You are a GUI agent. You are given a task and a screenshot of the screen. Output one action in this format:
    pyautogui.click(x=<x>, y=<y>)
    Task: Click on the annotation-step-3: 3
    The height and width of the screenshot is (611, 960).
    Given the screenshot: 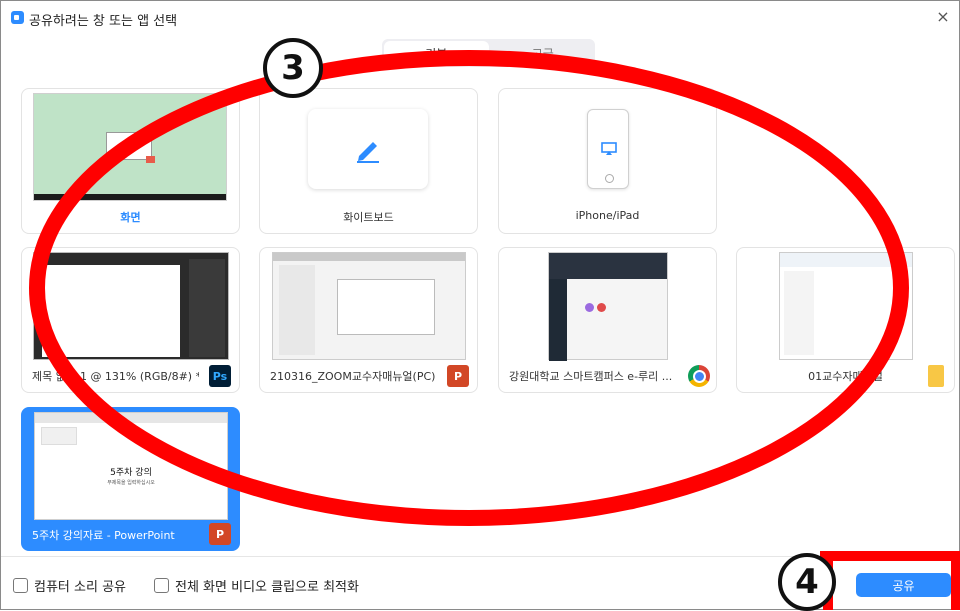 What is the action you would take?
    pyautogui.click(x=293, y=68)
    